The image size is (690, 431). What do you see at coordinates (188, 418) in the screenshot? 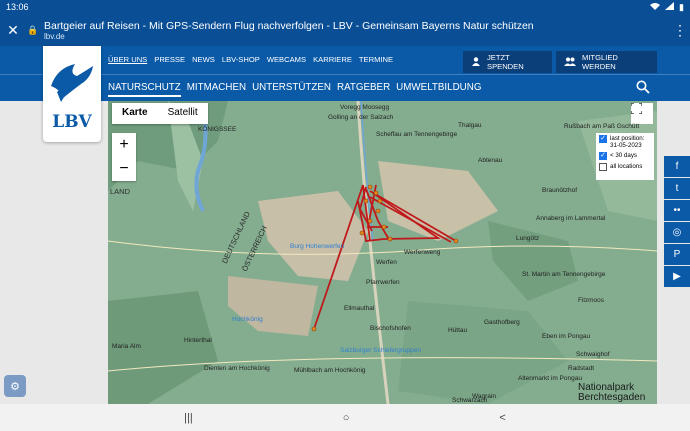
I see `recent-apps-icon: |||` at bounding box center [188, 418].